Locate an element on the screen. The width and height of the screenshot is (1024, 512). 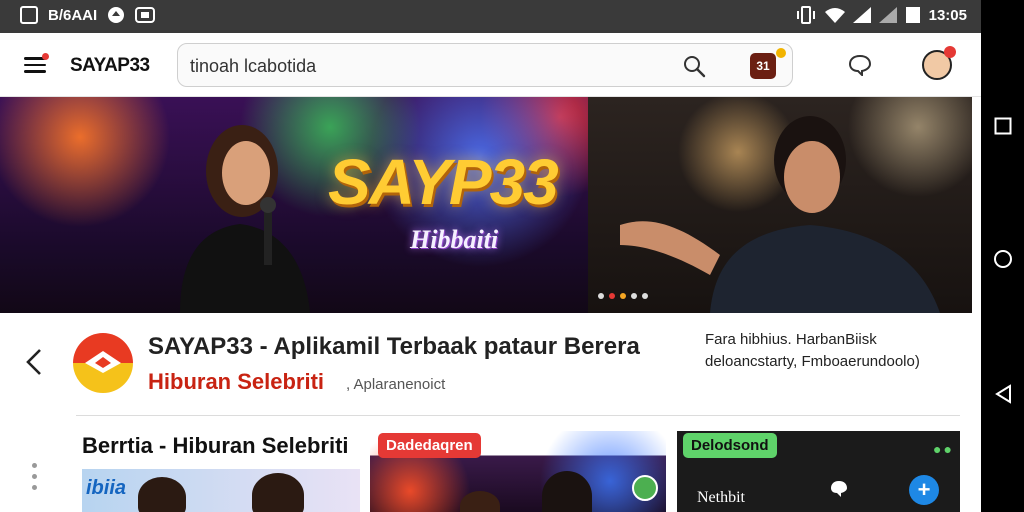
divider is located at coordinates (518, 415).